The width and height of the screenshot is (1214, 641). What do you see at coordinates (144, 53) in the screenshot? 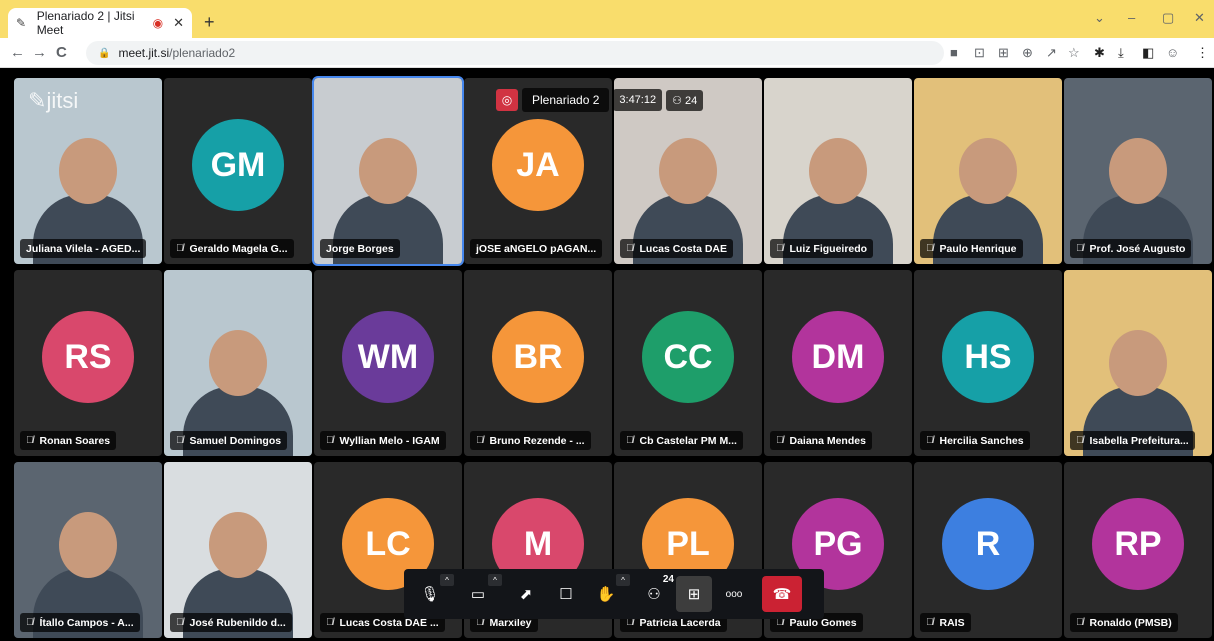
I see `url-domain: meet.jit.si` at bounding box center [144, 53].